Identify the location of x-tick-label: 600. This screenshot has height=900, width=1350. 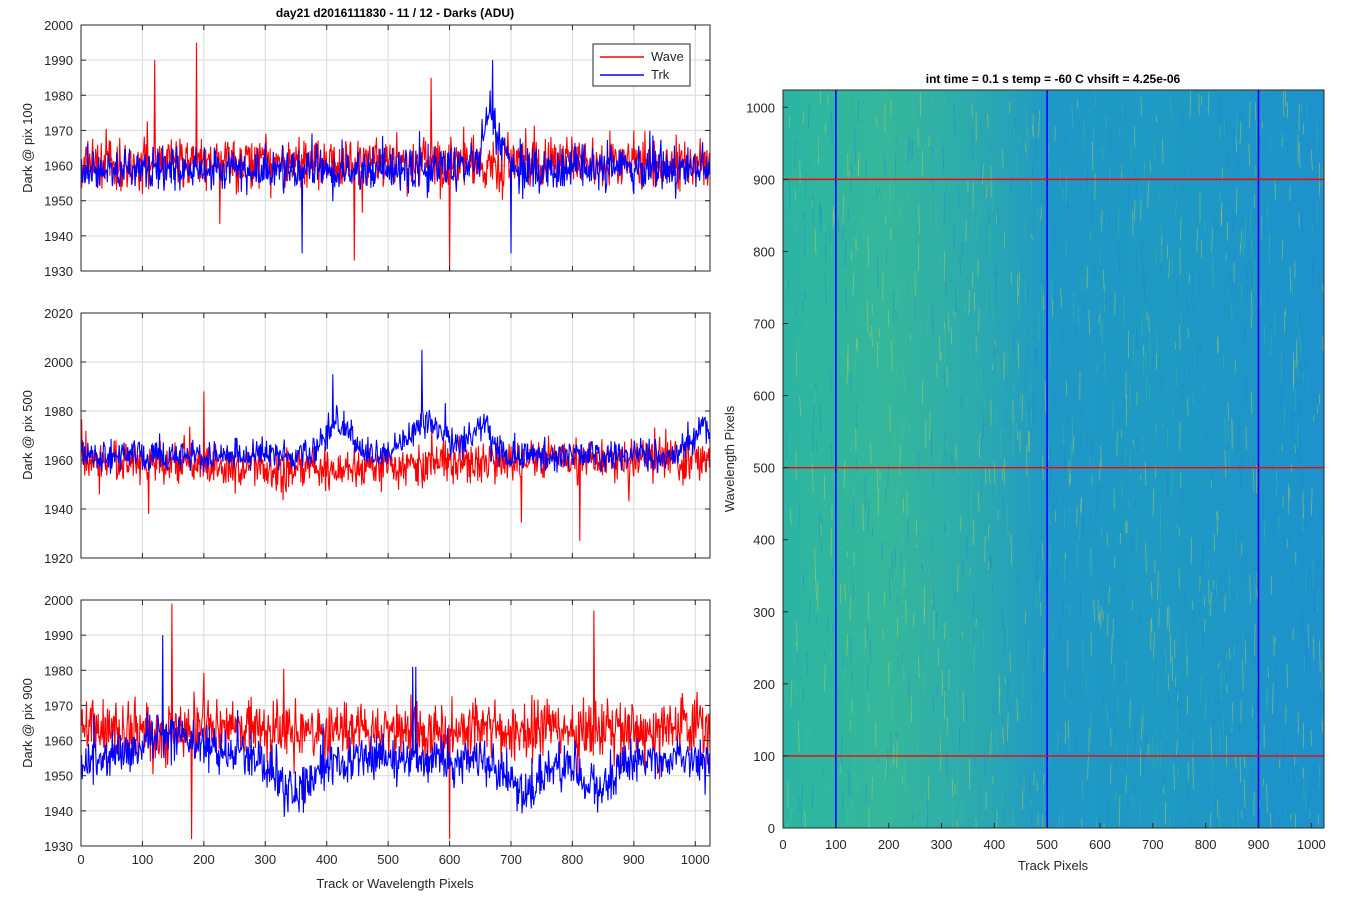
(450, 859).